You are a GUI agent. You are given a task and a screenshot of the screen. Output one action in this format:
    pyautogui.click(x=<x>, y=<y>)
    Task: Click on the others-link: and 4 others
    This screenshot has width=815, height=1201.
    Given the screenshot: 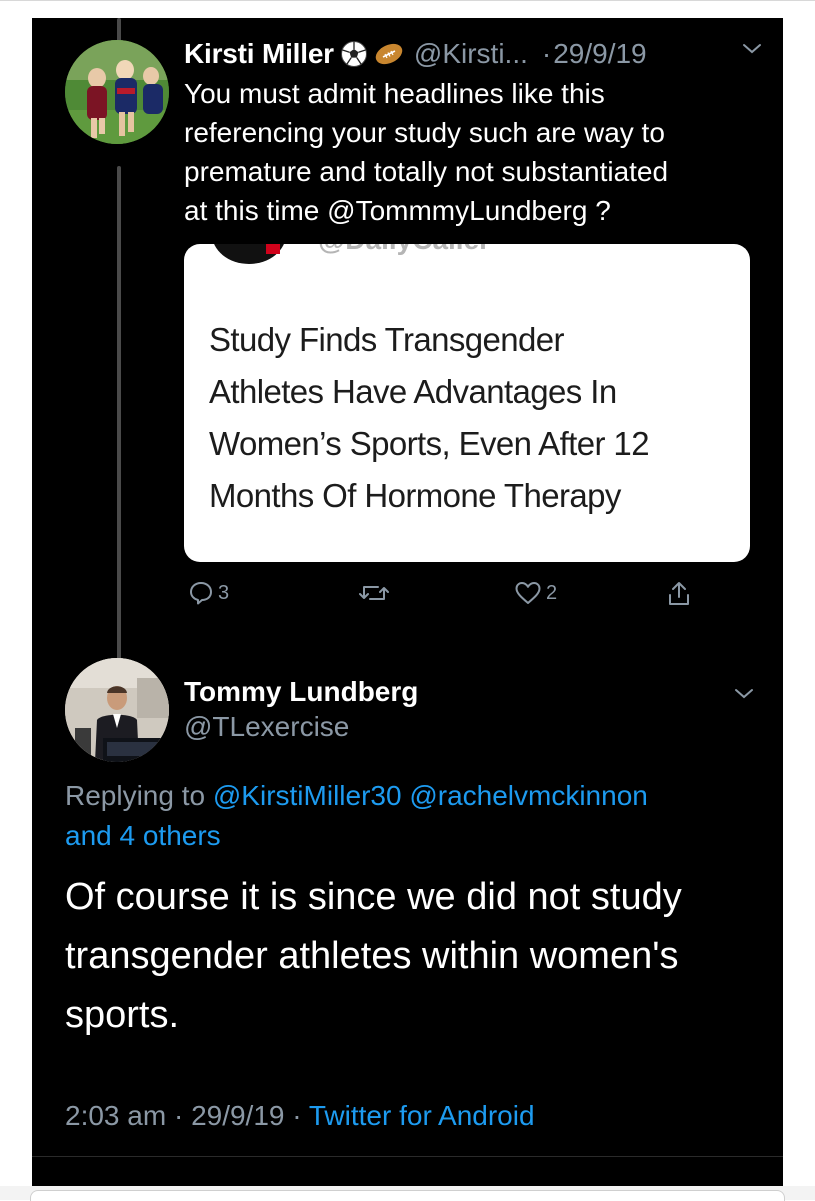 What is the action you would take?
    pyautogui.click(x=143, y=835)
    